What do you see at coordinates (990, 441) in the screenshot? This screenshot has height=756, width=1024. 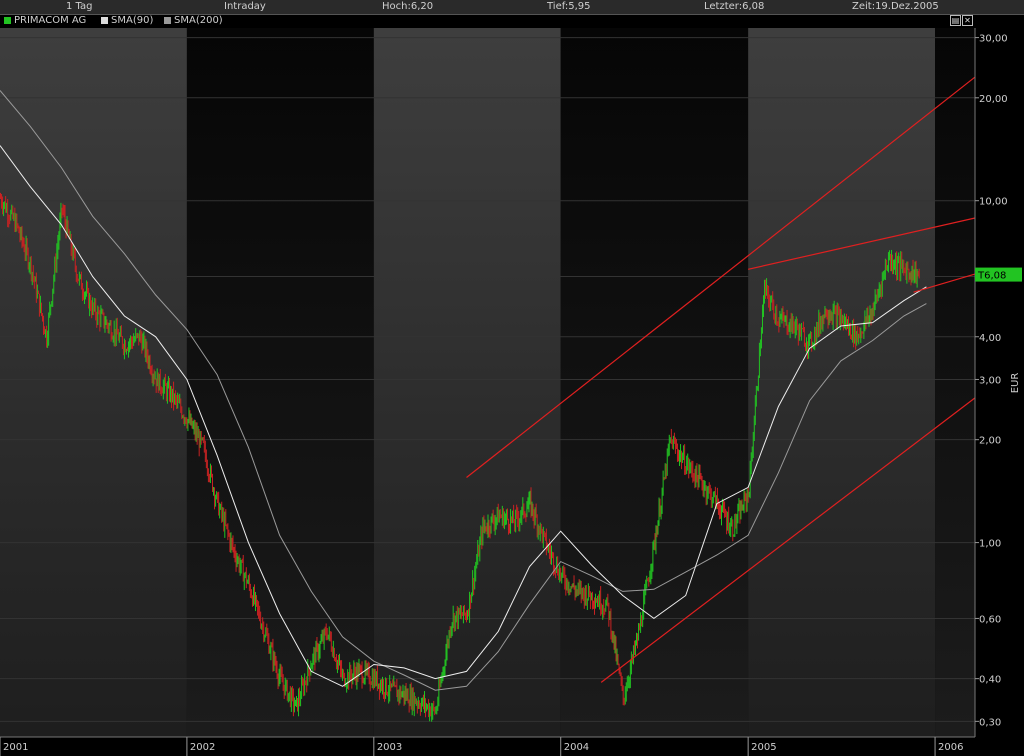 I see `y-tick-label: 2,00` at bounding box center [990, 441].